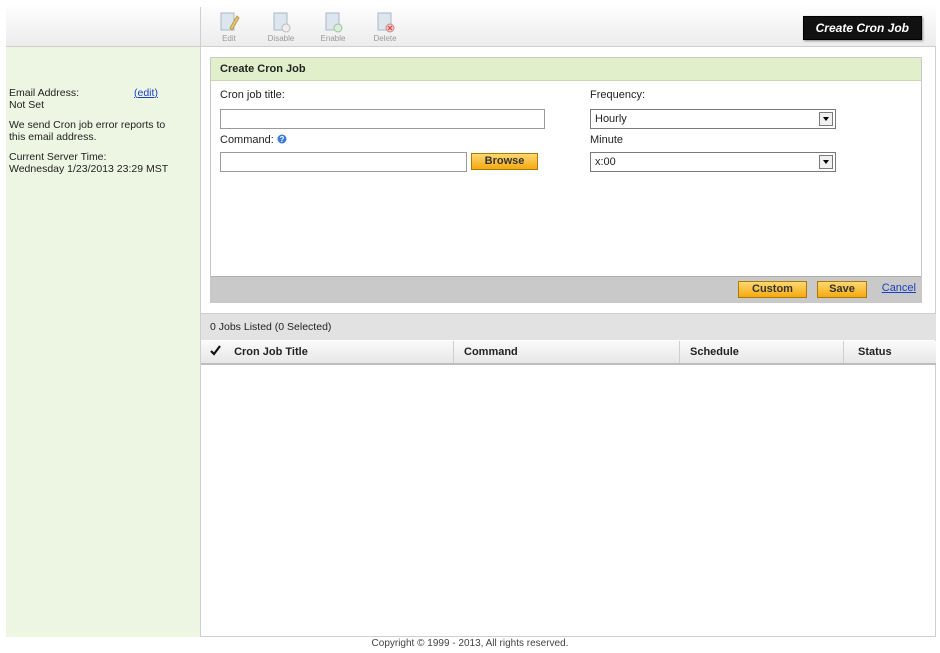 The width and height of the screenshot is (940, 653). What do you see at coordinates (103, 93) in the screenshot?
I see `email-row: Email Address: (edit)` at bounding box center [103, 93].